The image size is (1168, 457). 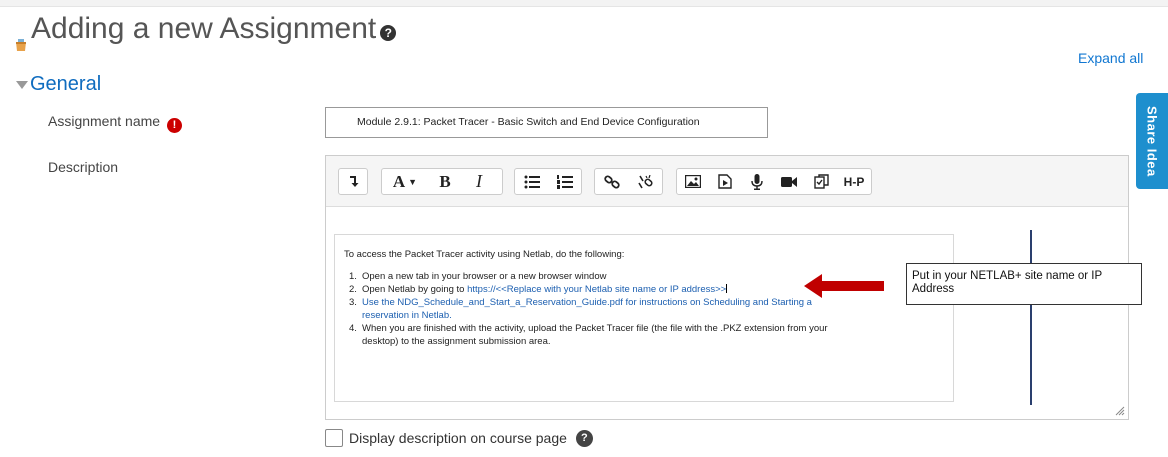 I want to click on toolbar-group-links, so click(x=628, y=181).